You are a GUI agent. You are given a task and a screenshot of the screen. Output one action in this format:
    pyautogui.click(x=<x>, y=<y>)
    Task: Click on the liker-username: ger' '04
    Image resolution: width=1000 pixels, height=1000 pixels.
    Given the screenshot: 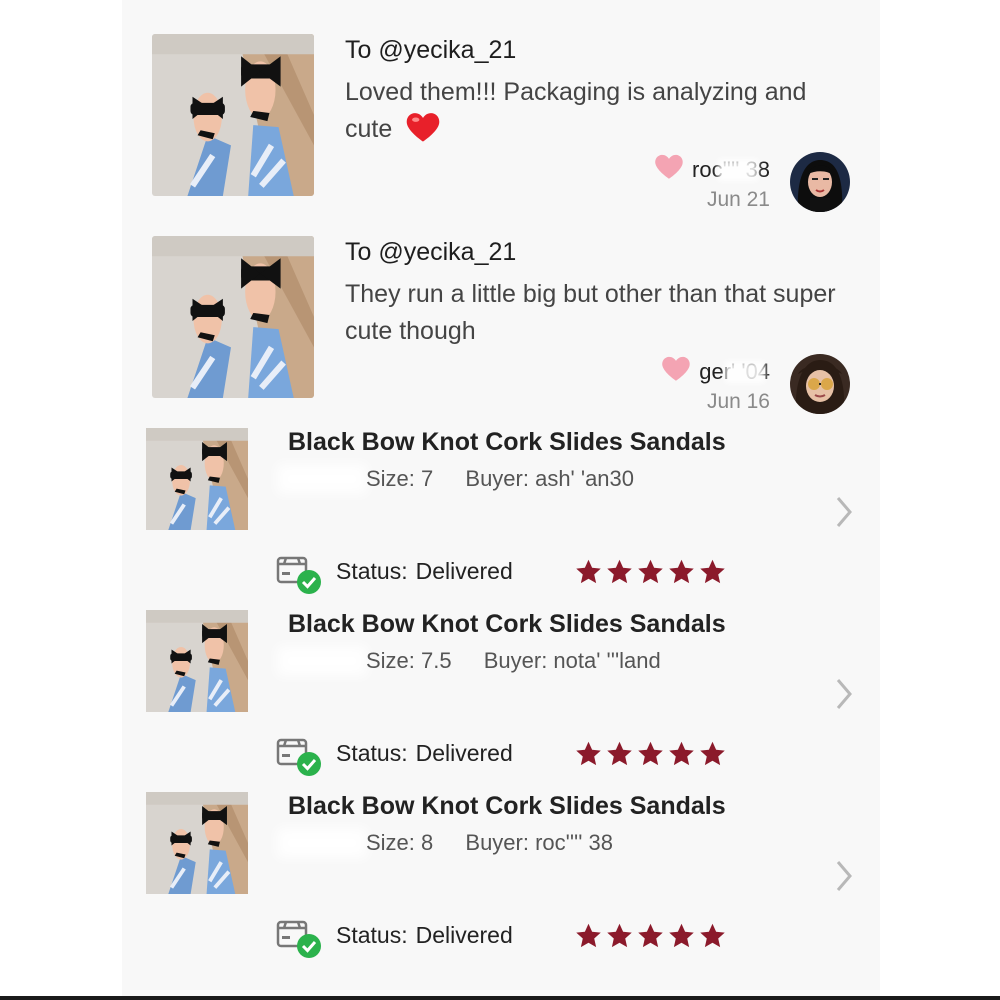 What is the action you would take?
    pyautogui.click(x=734, y=371)
    